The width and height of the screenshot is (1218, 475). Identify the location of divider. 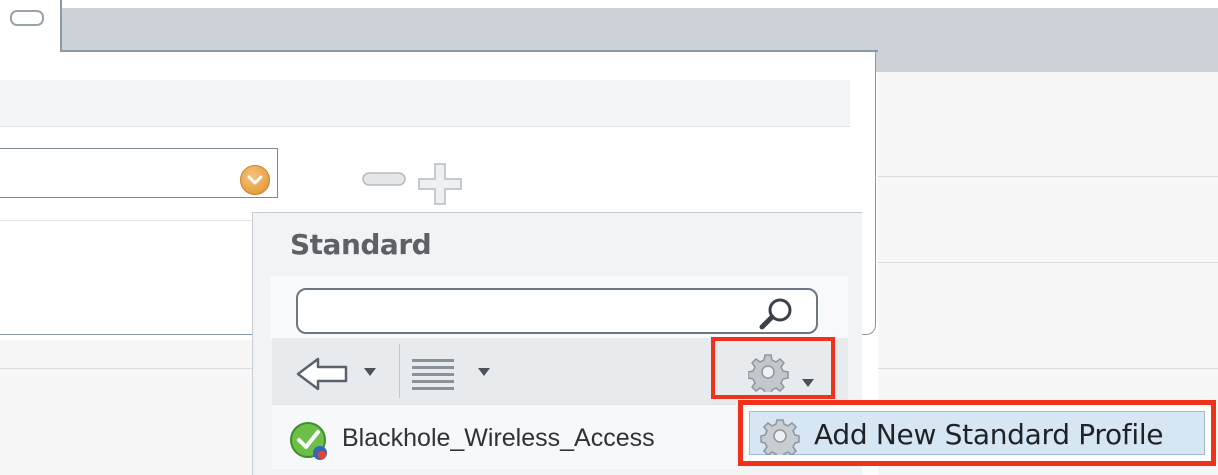
(127, 220).